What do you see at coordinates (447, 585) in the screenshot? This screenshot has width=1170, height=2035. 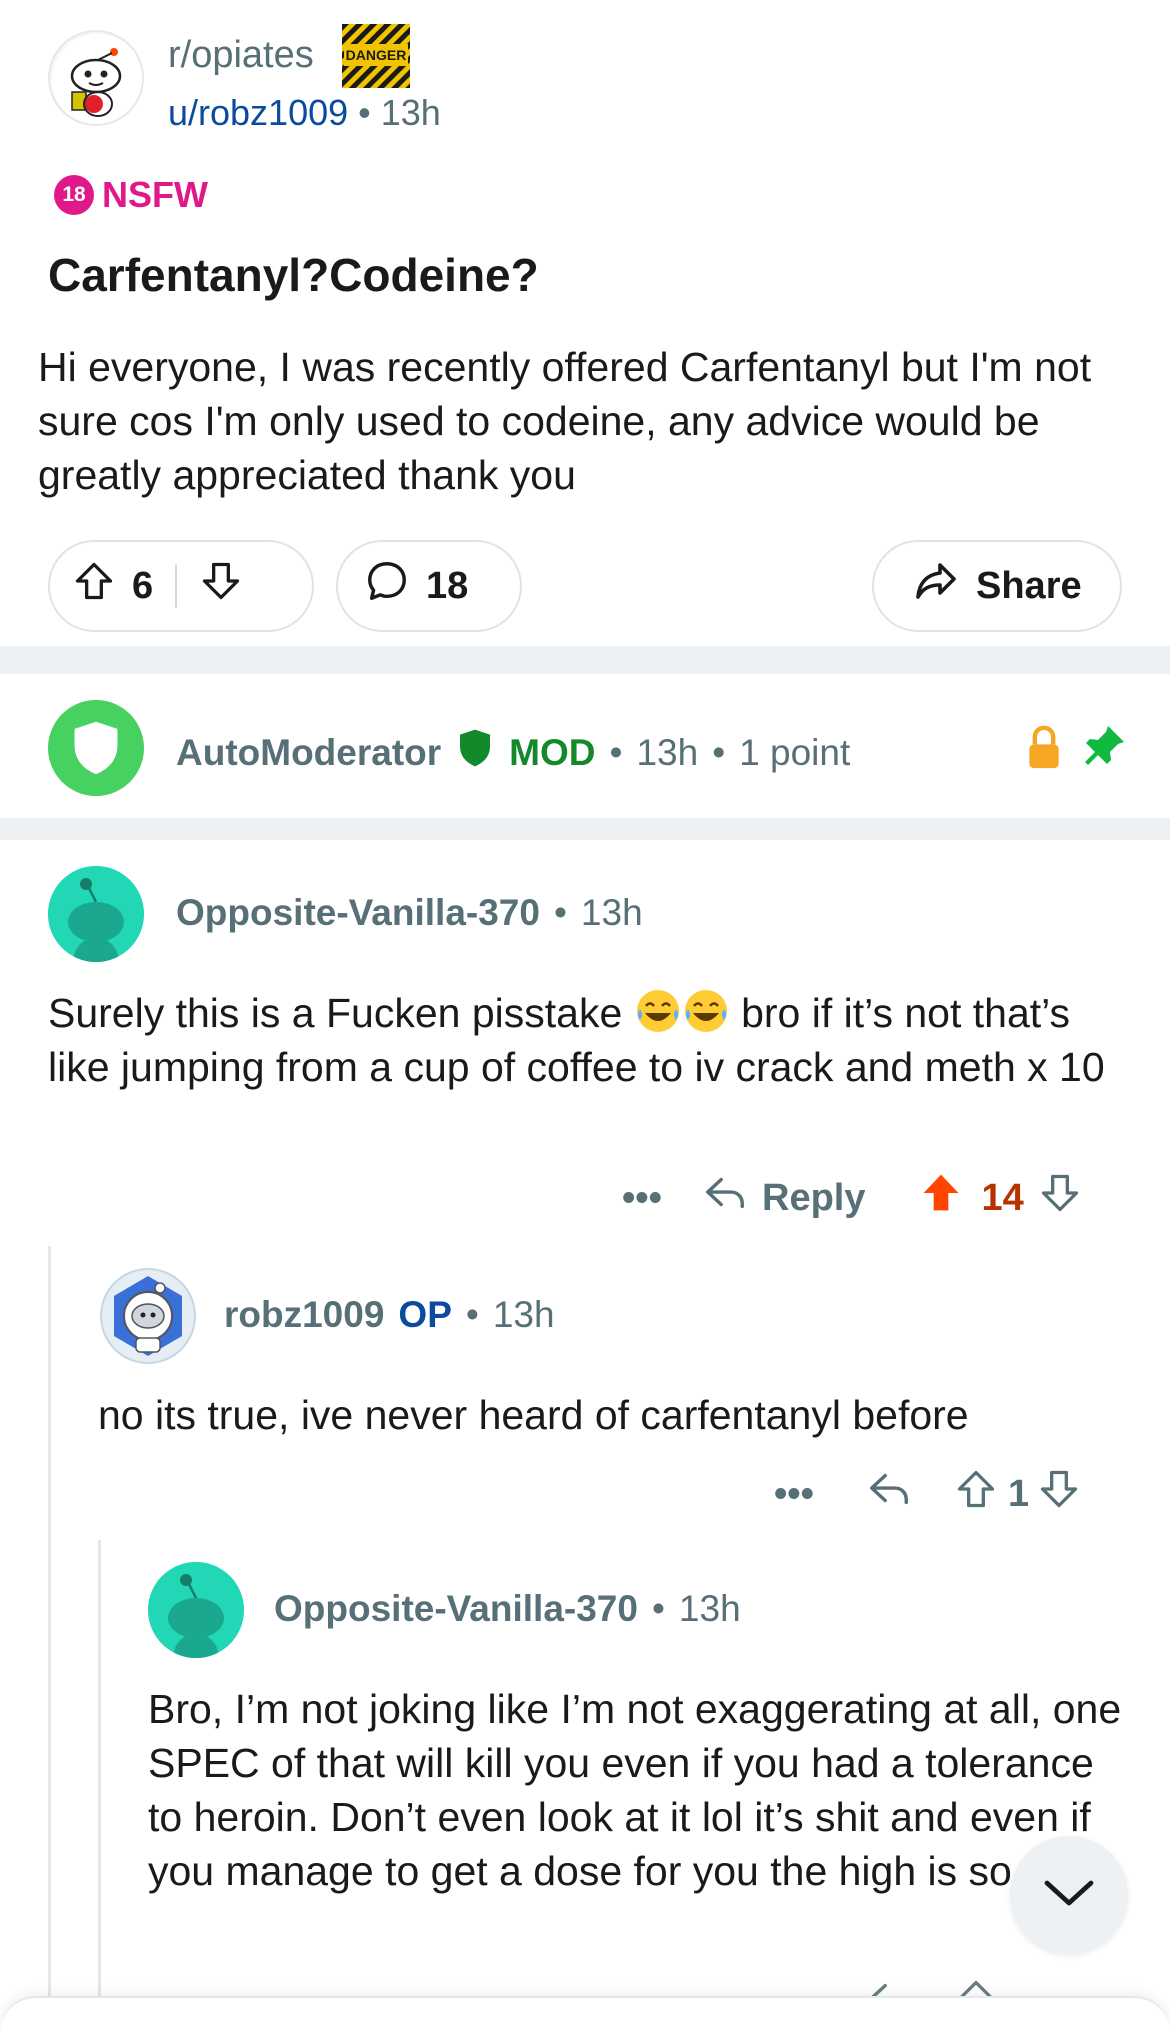 I see `comment-count: 18` at bounding box center [447, 585].